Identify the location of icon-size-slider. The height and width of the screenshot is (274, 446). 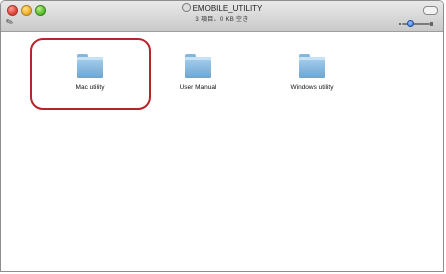
(416, 24).